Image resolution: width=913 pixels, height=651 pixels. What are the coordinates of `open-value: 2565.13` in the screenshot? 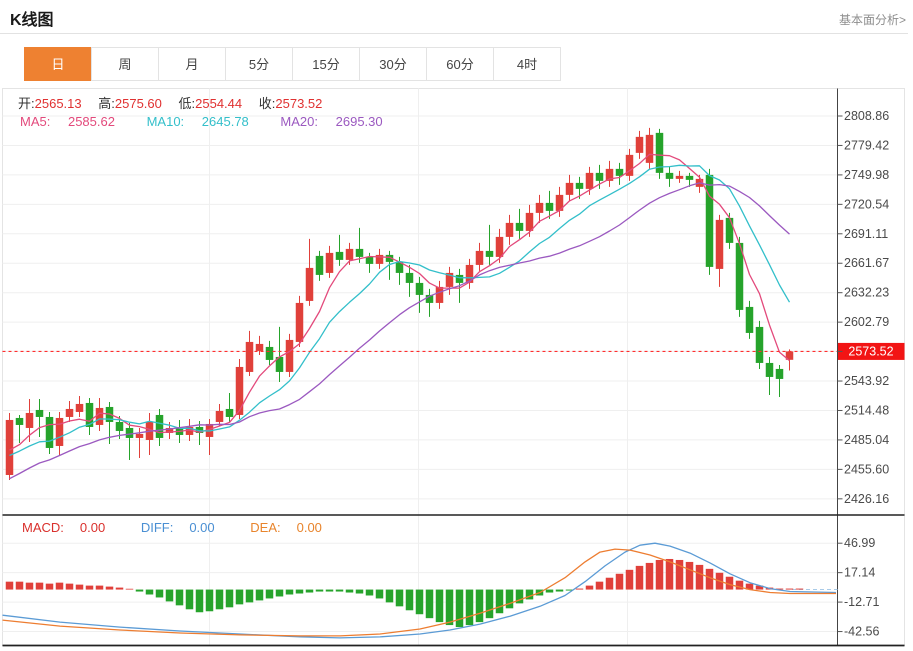 It's located at (58, 103).